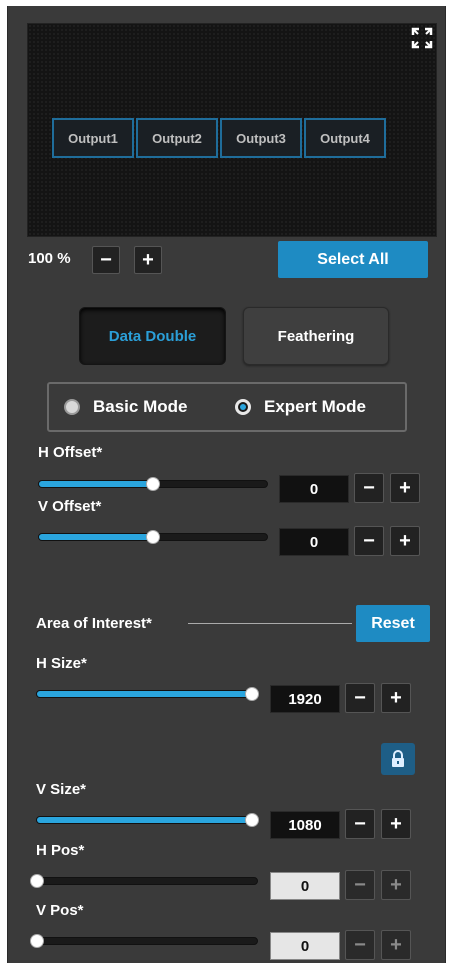  I want to click on tab-feathering: Feathering, so click(316, 336).